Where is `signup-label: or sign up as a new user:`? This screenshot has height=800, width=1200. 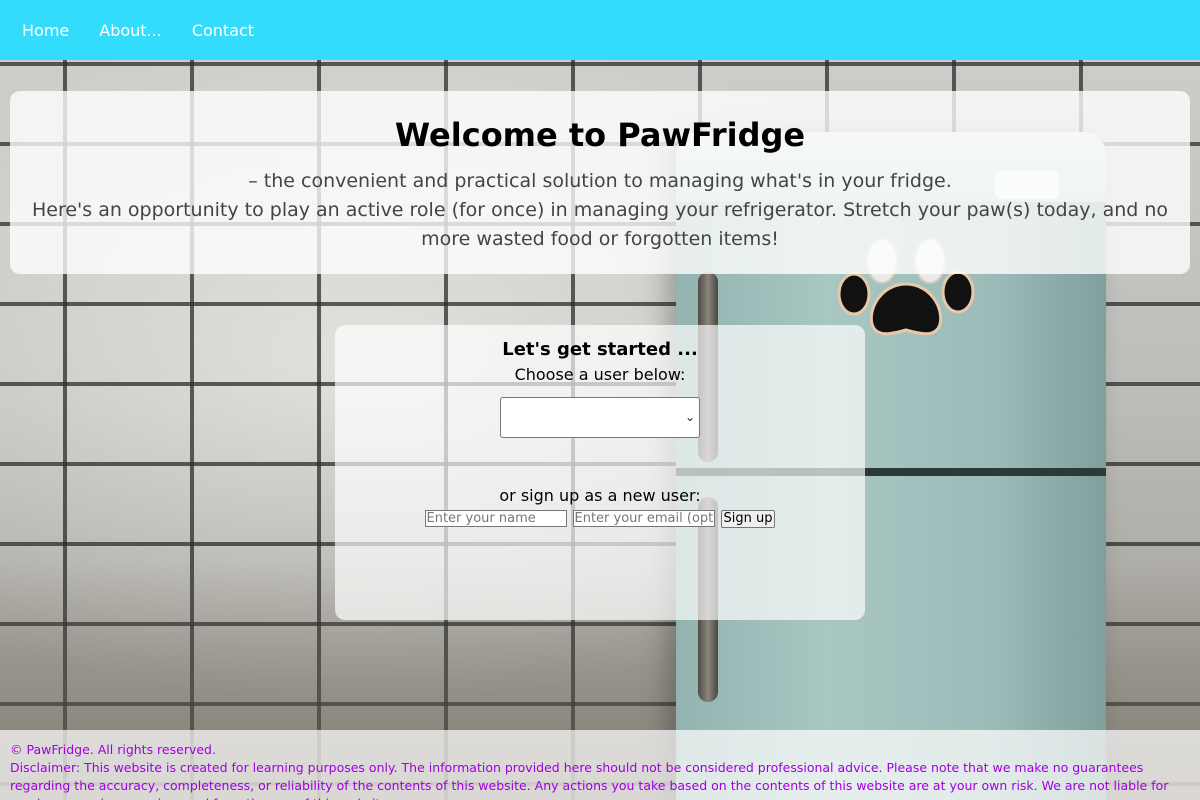
signup-label: or sign up as a new user: is located at coordinates (600, 495).